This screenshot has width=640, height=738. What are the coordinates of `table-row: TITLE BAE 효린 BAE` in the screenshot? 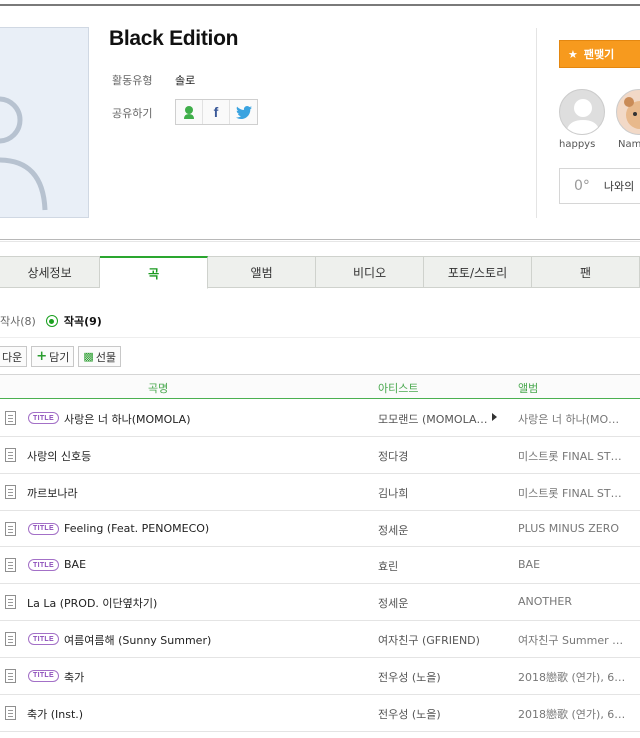 It's located at (320, 566).